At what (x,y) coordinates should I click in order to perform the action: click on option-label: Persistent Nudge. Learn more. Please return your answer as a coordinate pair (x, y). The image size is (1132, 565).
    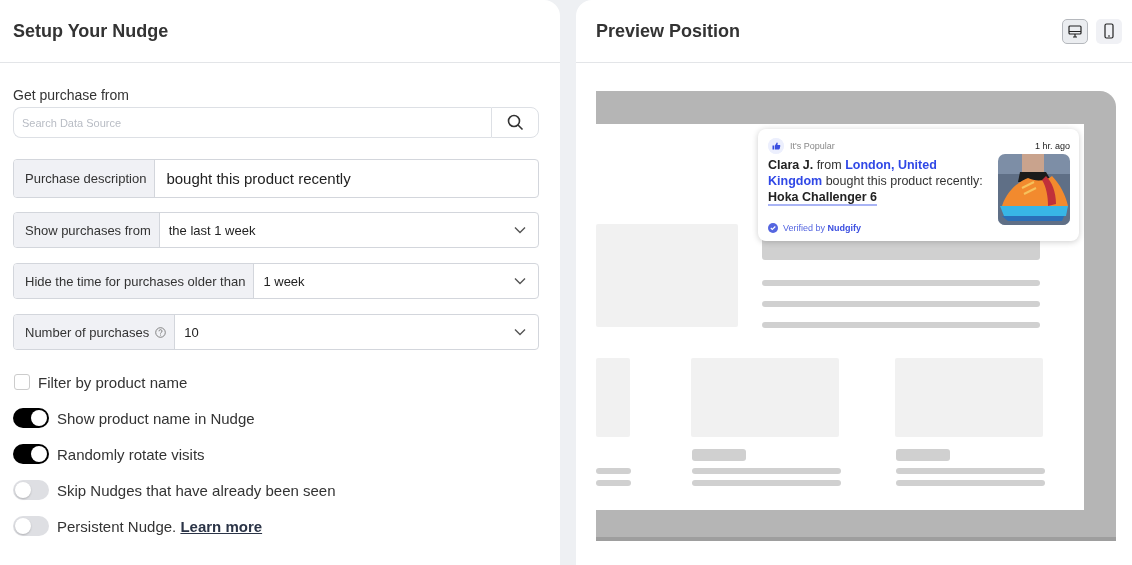
    Looking at the image, I should click on (160, 526).